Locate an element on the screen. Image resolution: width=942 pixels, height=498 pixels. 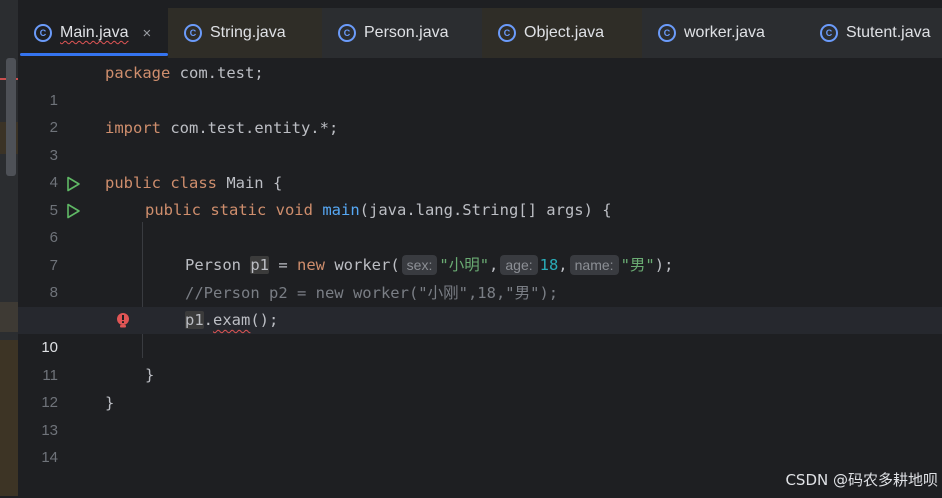
type-name: Person is located at coordinates (213, 265).